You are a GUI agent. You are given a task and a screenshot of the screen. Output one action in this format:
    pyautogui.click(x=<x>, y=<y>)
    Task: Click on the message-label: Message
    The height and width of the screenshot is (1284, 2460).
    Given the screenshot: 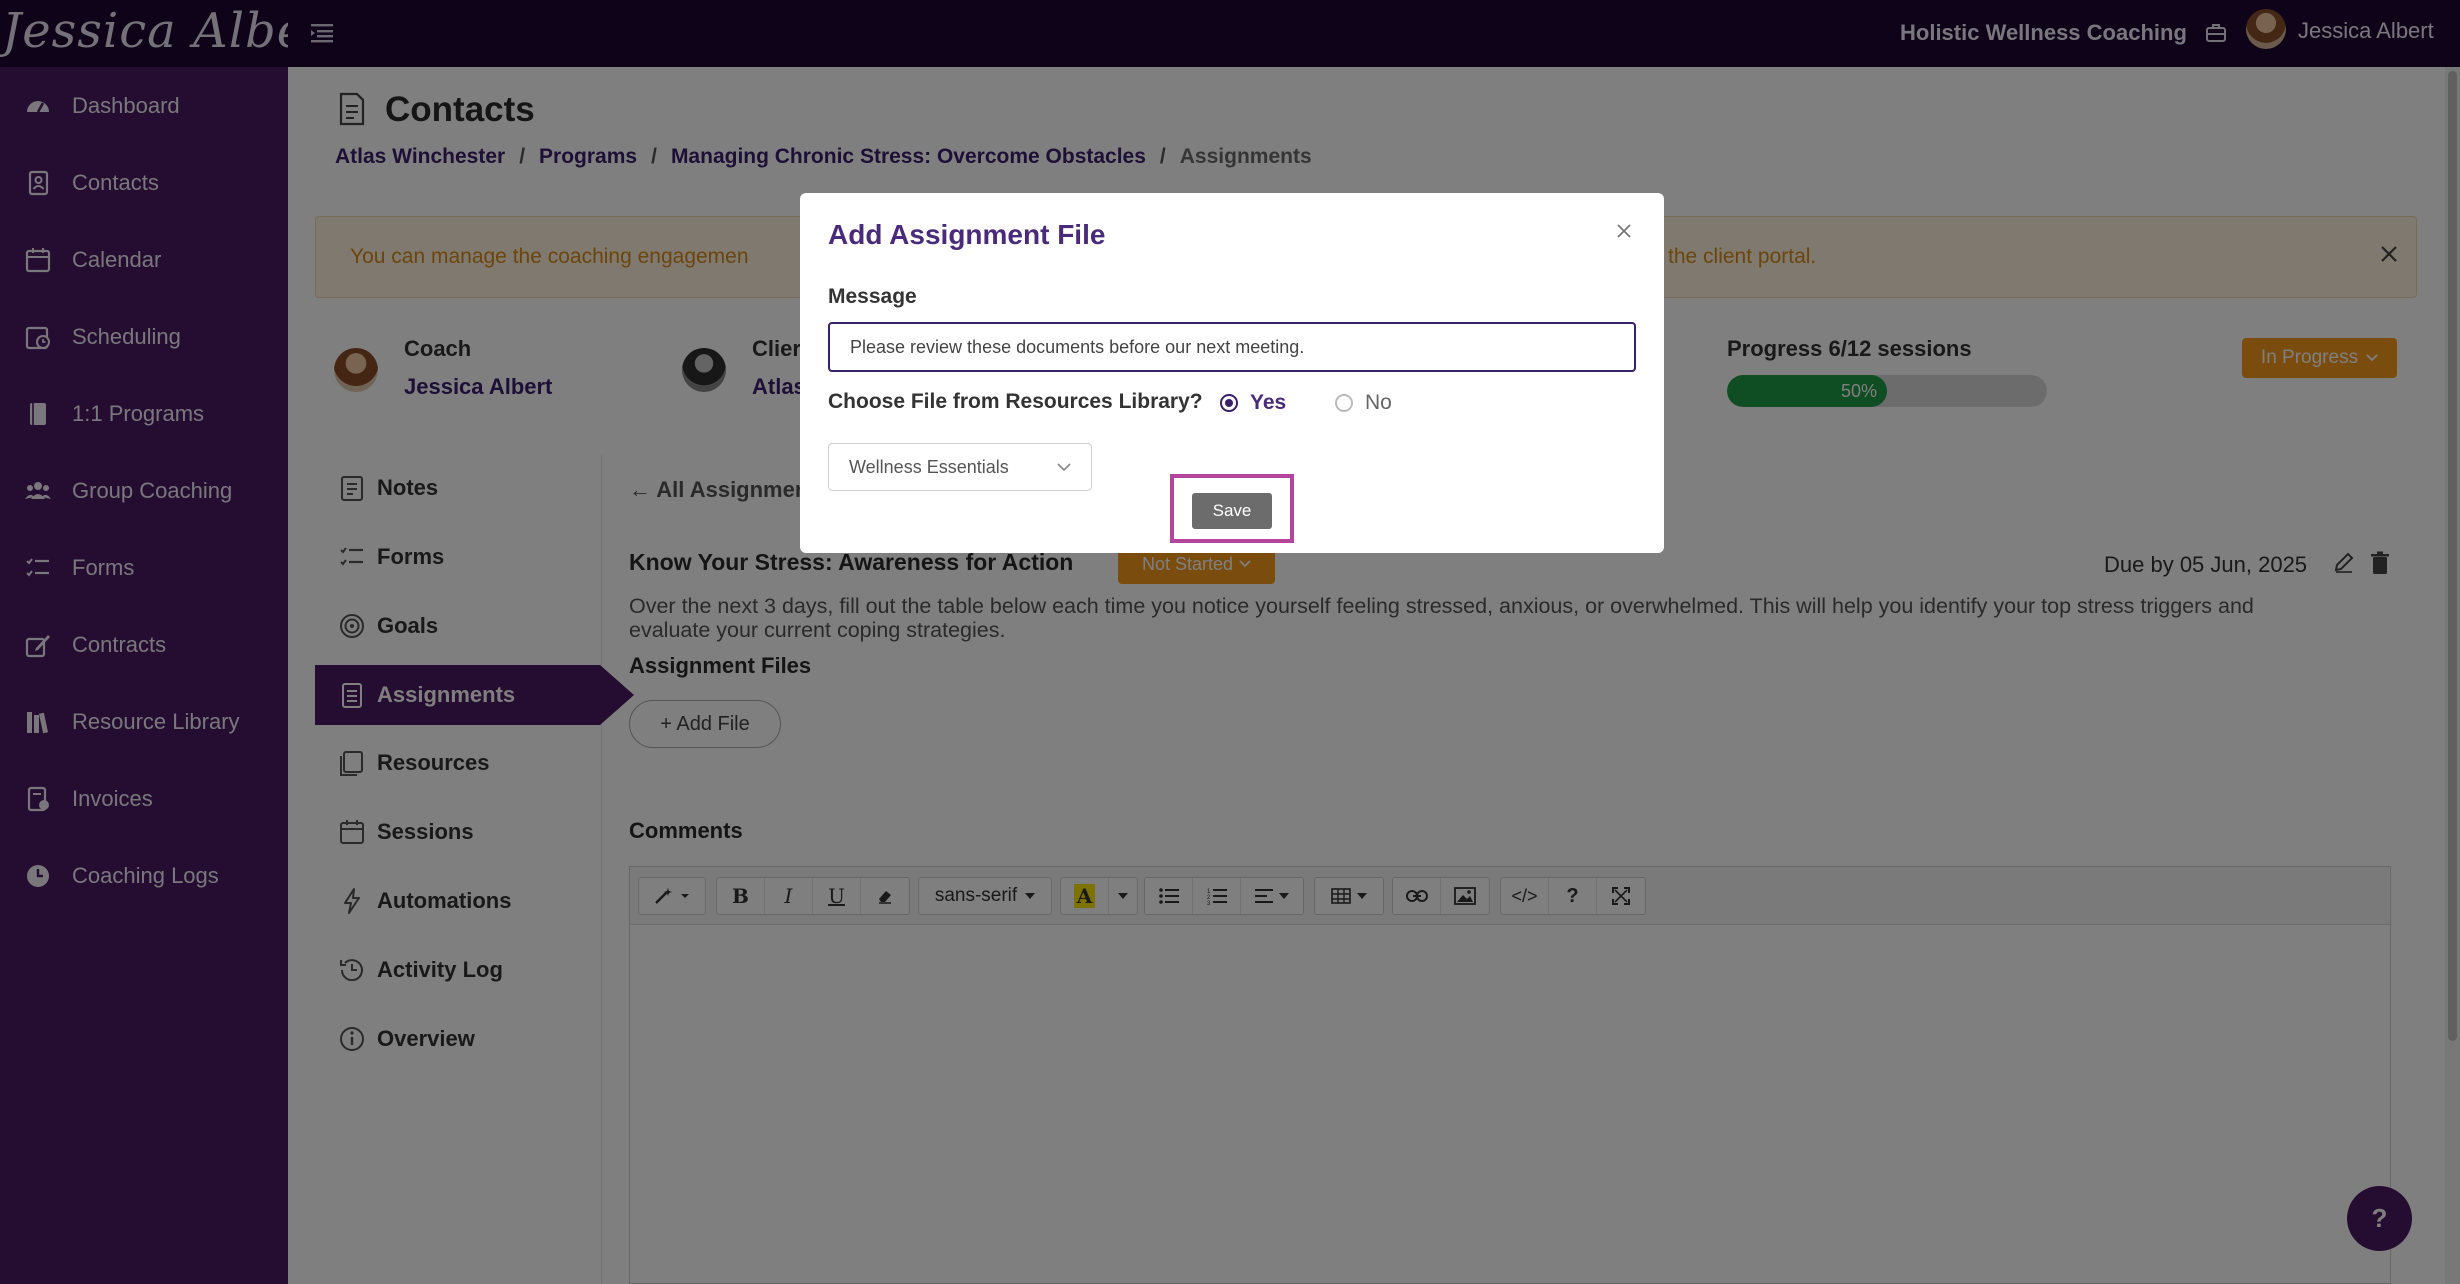 What is the action you would take?
    pyautogui.click(x=872, y=296)
    